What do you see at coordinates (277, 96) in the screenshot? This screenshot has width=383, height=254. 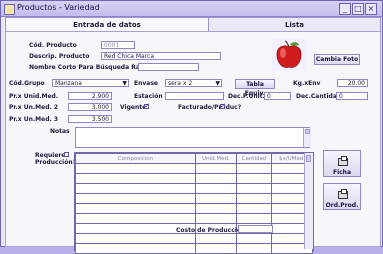 I see `decimal-price-field: 0` at bounding box center [277, 96].